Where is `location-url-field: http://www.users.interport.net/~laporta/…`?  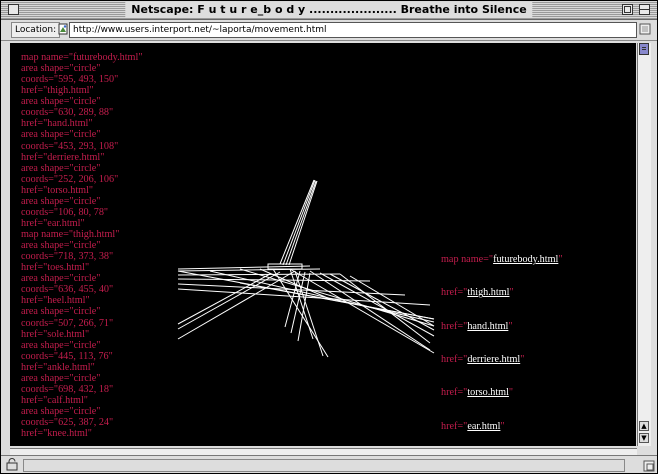 location-url-field: http://www.users.interport.net/~laporta/… is located at coordinates (353, 30).